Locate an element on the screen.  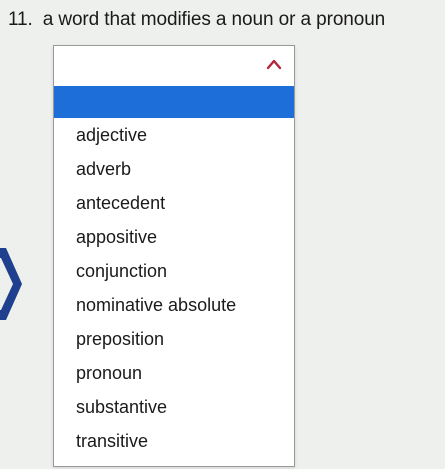
question-number: 11. is located at coordinates (20, 19).